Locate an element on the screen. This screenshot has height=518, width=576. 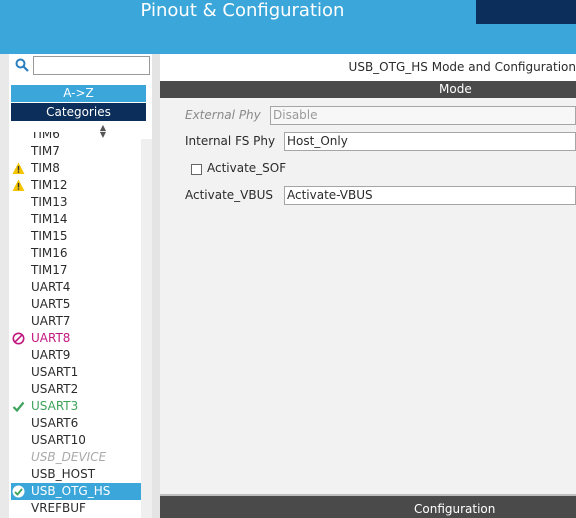
category-item: USART3 is located at coordinates (76, 406).